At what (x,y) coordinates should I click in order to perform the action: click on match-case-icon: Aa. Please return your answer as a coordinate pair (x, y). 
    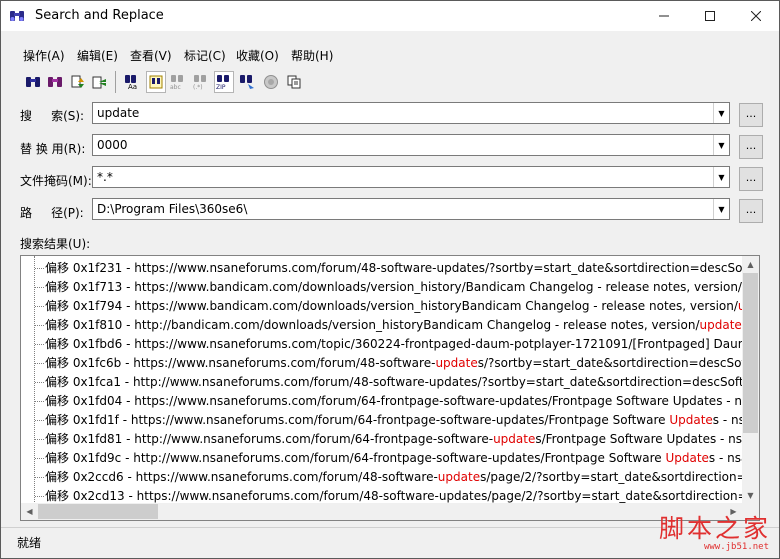
    Looking at the image, I should click on (131, 82).